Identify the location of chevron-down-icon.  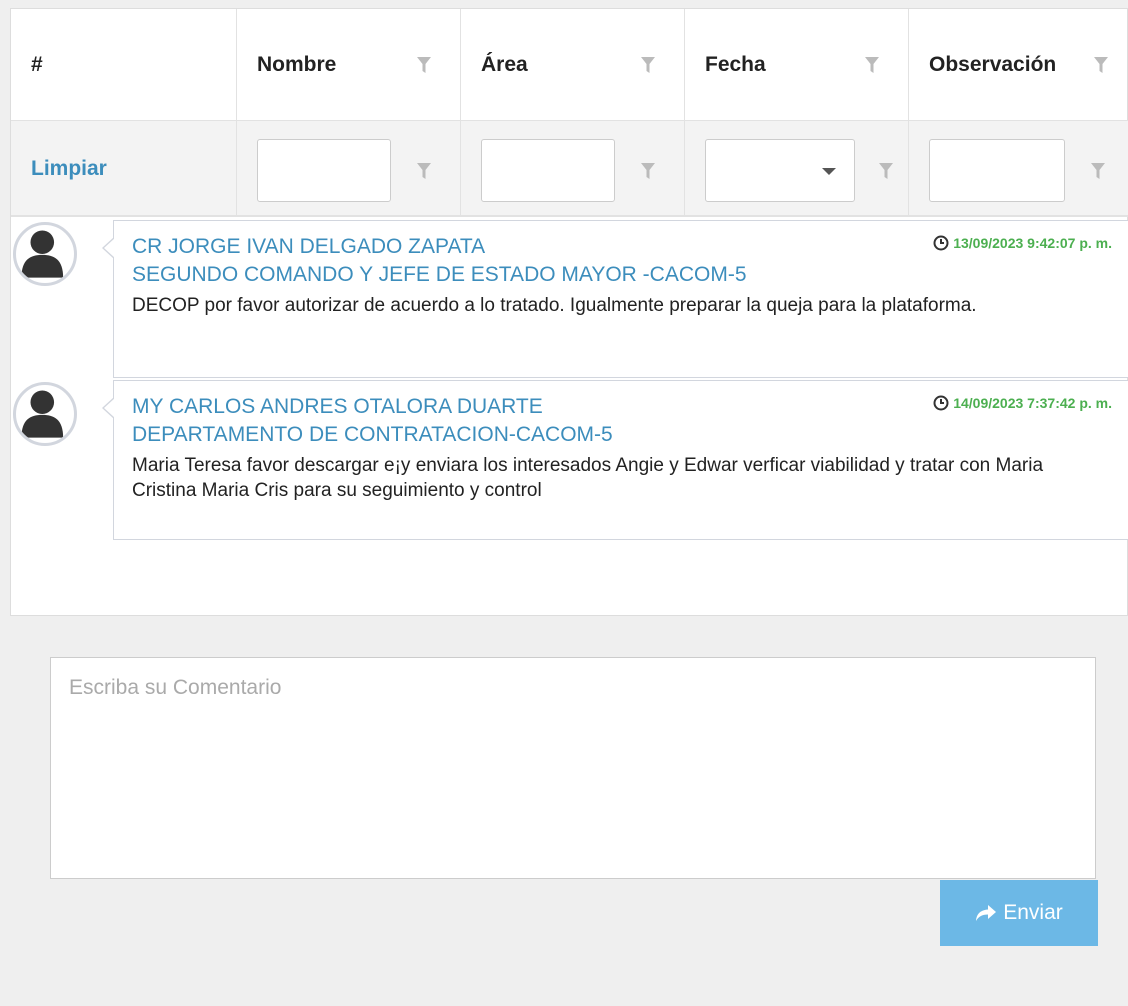
(829, 171).